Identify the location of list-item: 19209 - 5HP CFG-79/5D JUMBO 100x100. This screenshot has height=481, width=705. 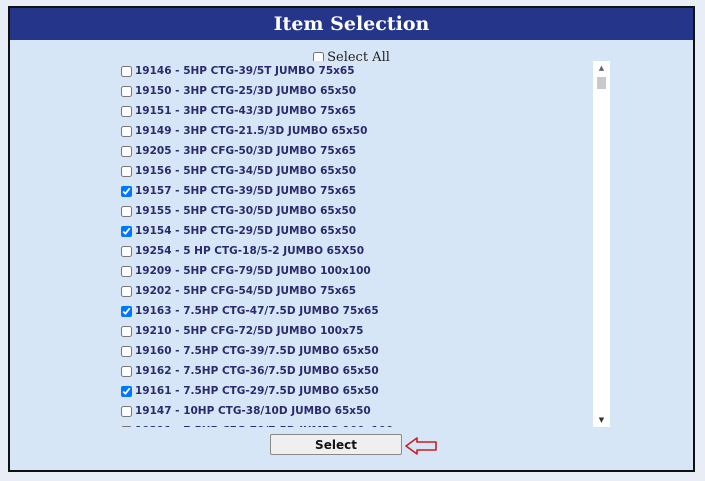
(364, 271).